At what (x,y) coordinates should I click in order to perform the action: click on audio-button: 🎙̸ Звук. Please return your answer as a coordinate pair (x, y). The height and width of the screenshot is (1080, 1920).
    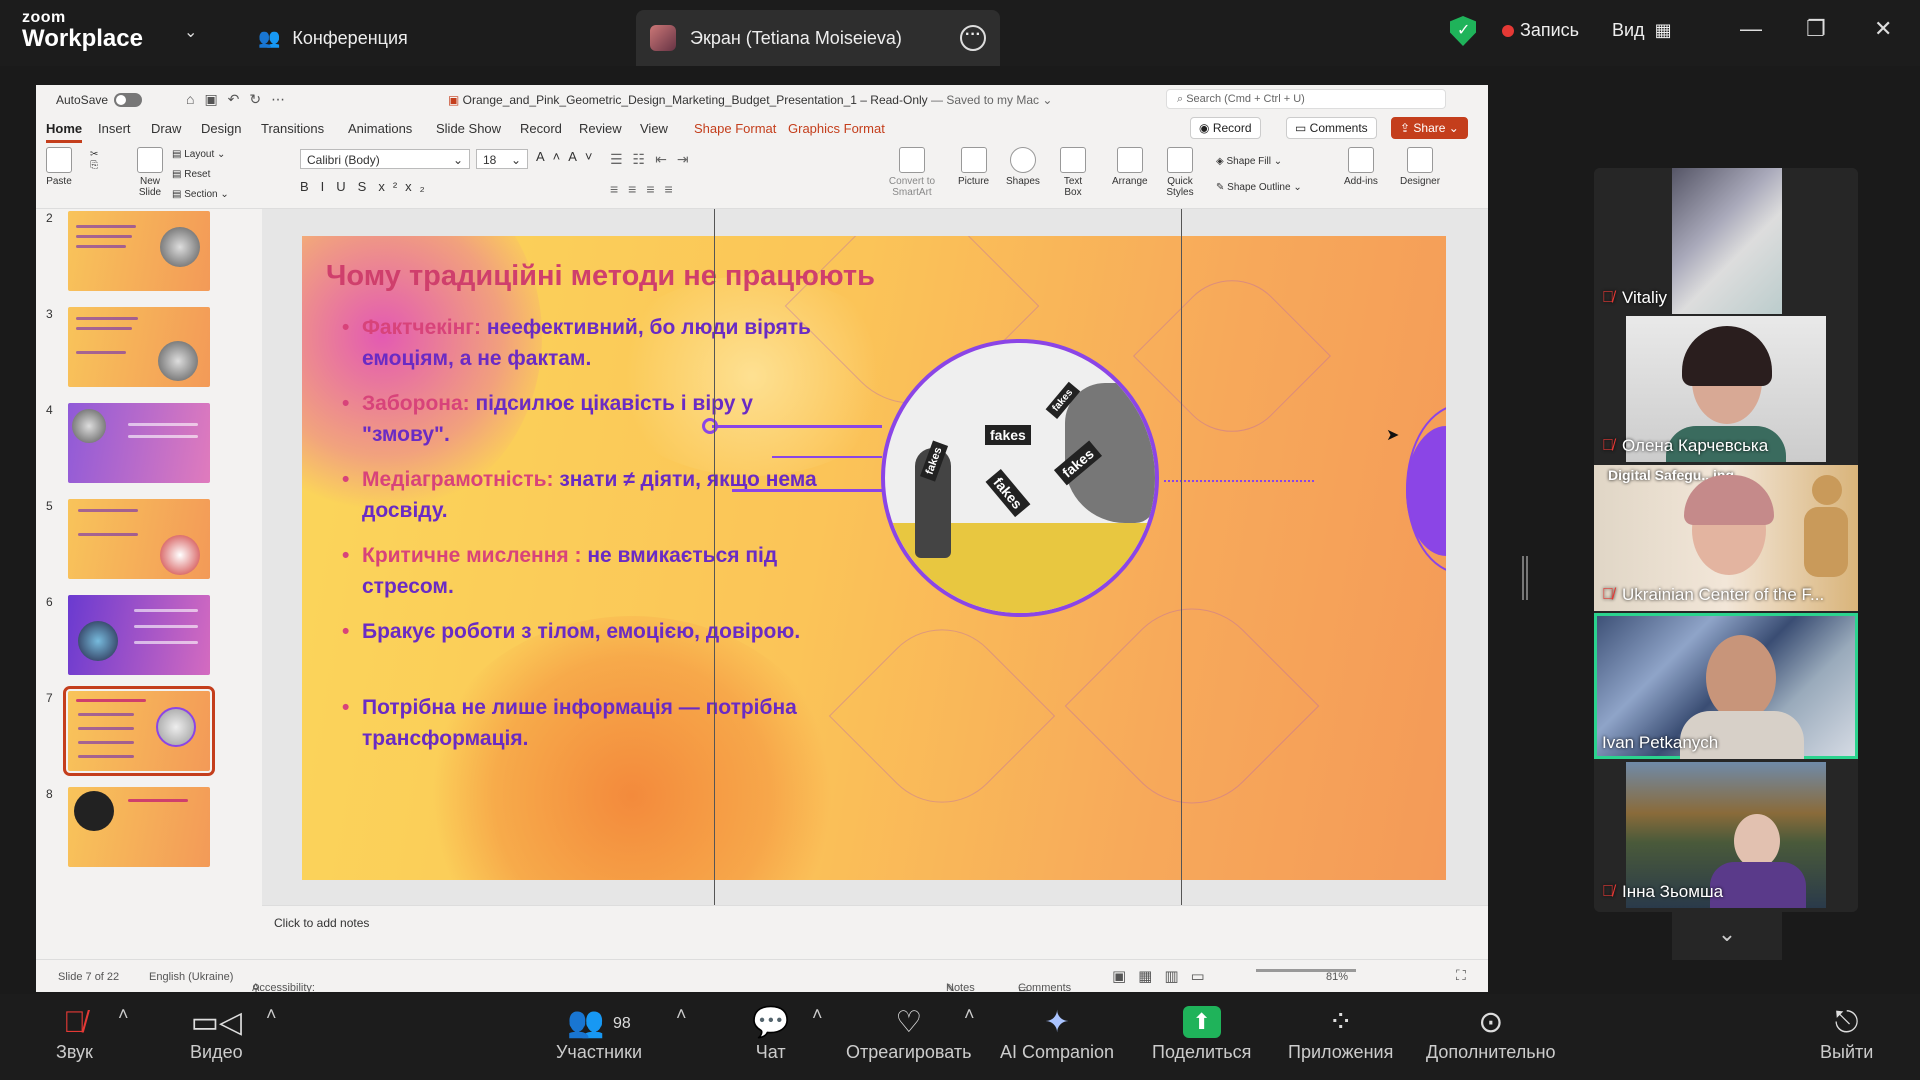
    Looking at the image, I should click on (74, 1033).